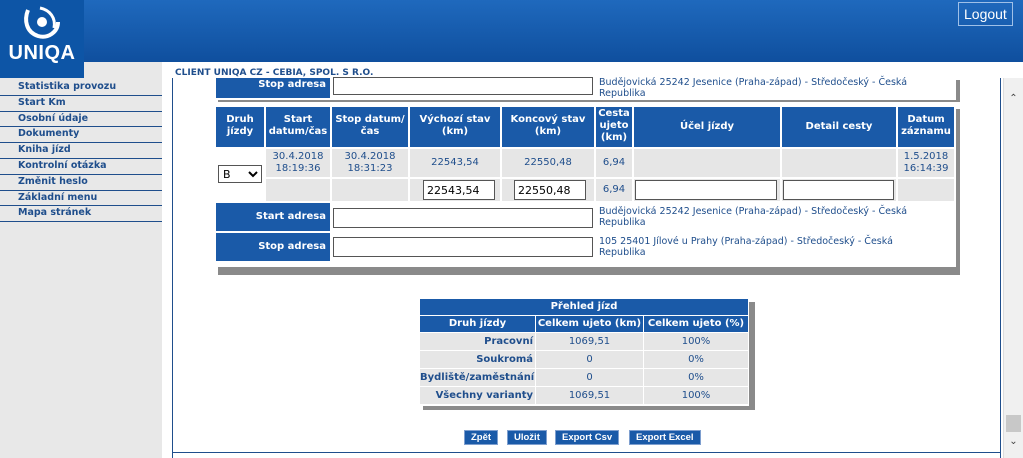  I want to click on koncovy-stav-value: 22550,48, so click(548, 163).